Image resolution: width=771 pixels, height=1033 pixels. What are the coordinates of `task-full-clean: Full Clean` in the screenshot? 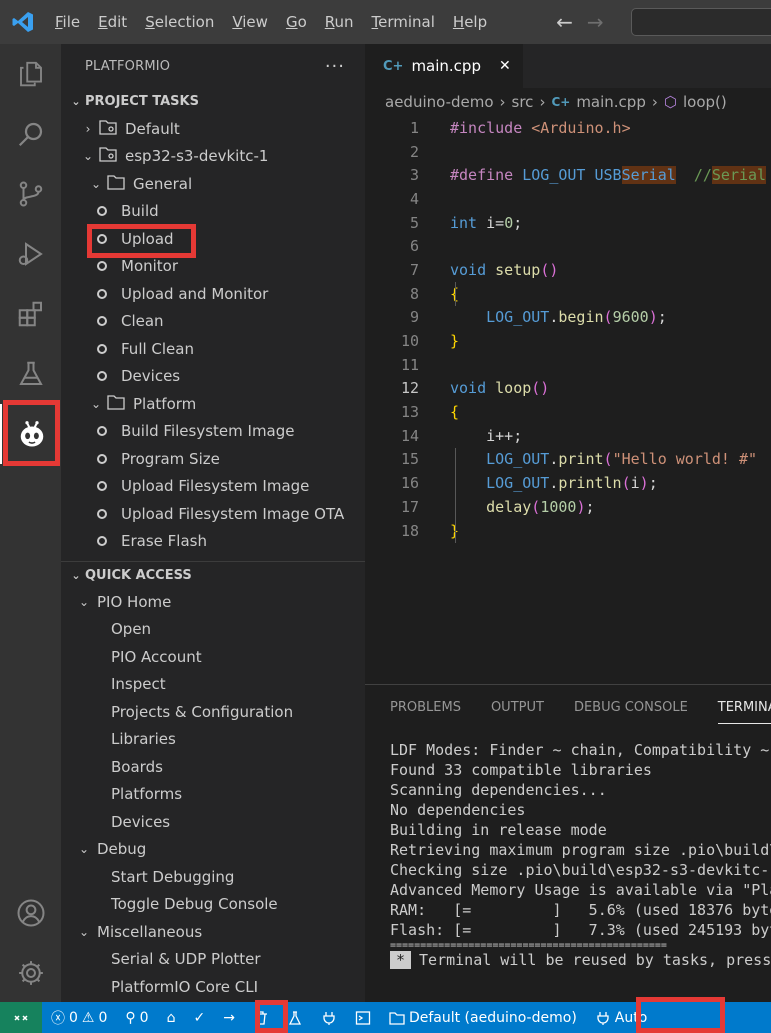 It's located at (213, 349).